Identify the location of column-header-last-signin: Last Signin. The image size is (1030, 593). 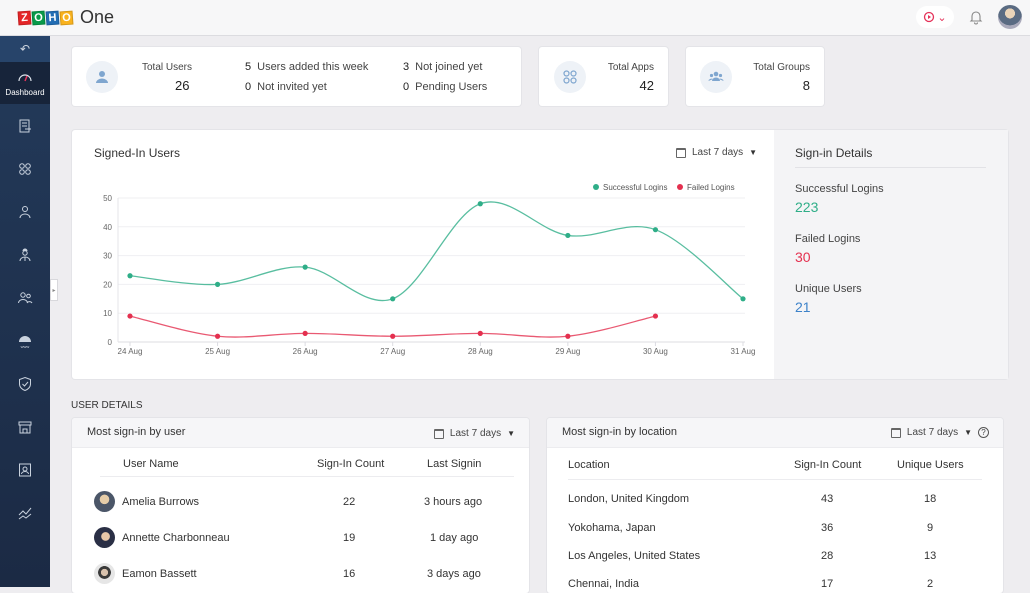
(454, 464).